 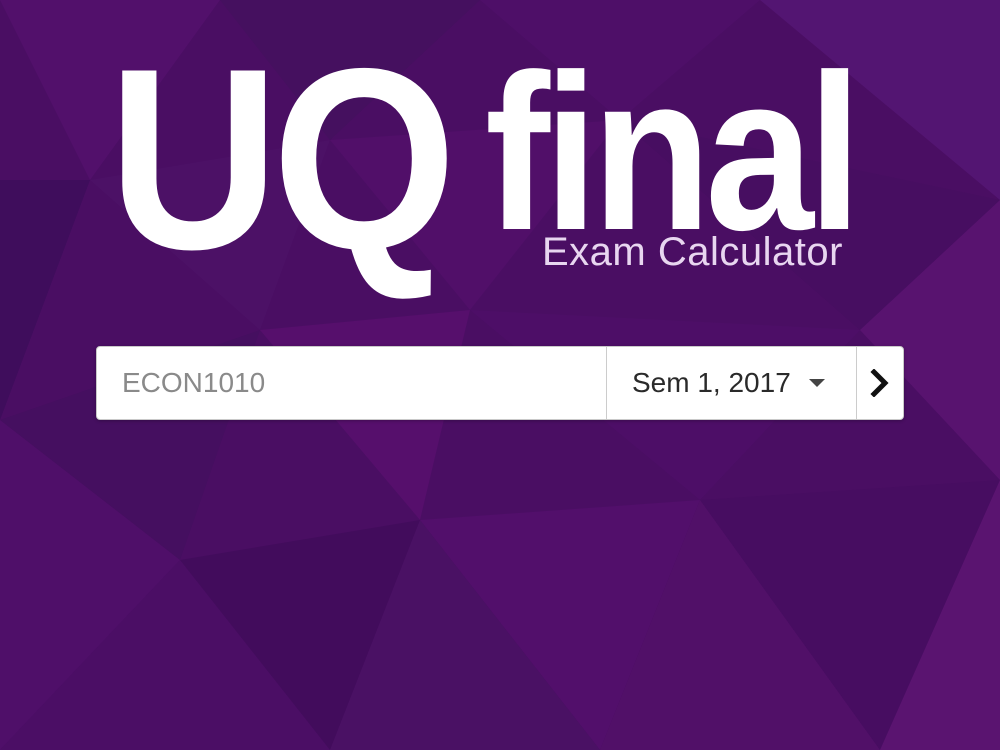 I want to click on logo-uq-text: UQ, so click(x=282, y=158).